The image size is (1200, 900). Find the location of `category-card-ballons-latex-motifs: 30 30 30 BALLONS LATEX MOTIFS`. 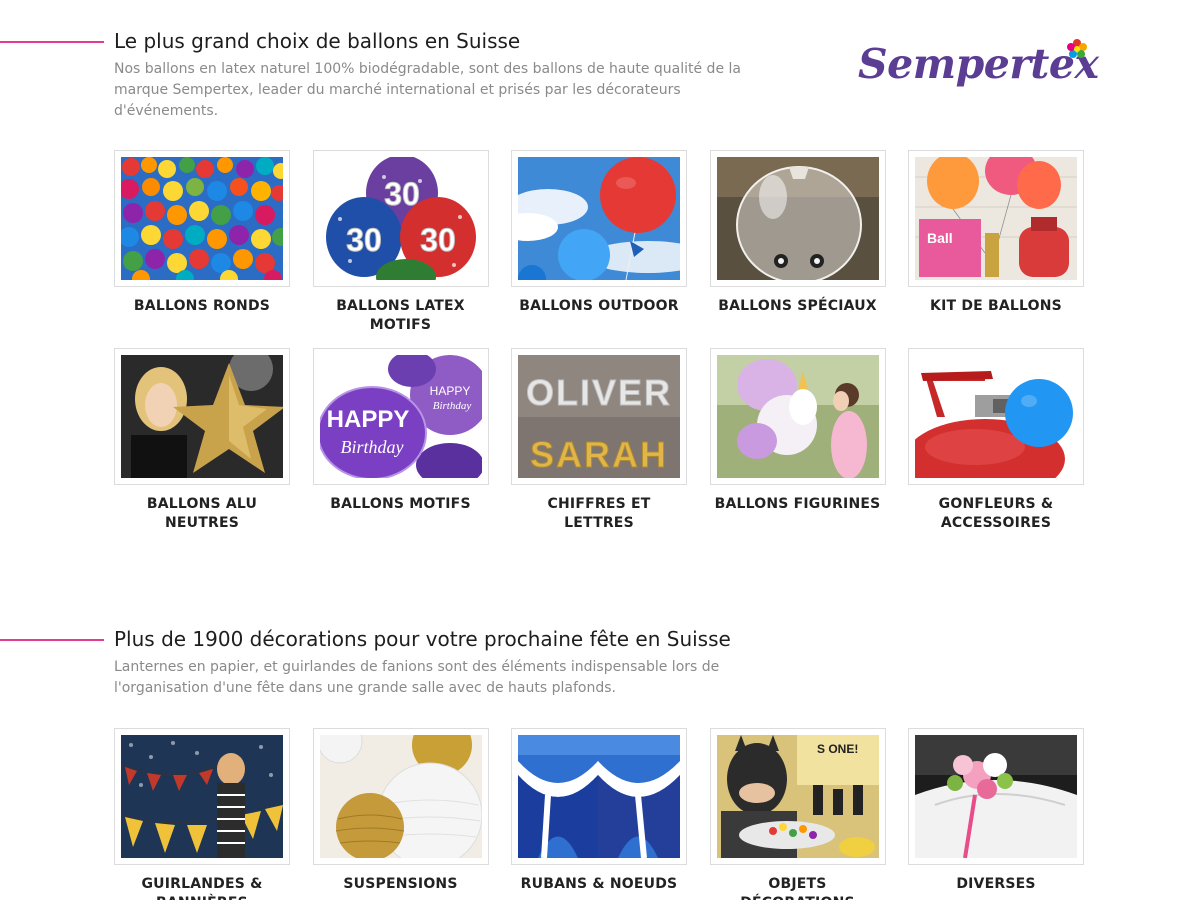

category-card-ballons-latex-motifs: 30 30 30 BALLONS LATEX MOTIFS is located at coordinates (400, 249).